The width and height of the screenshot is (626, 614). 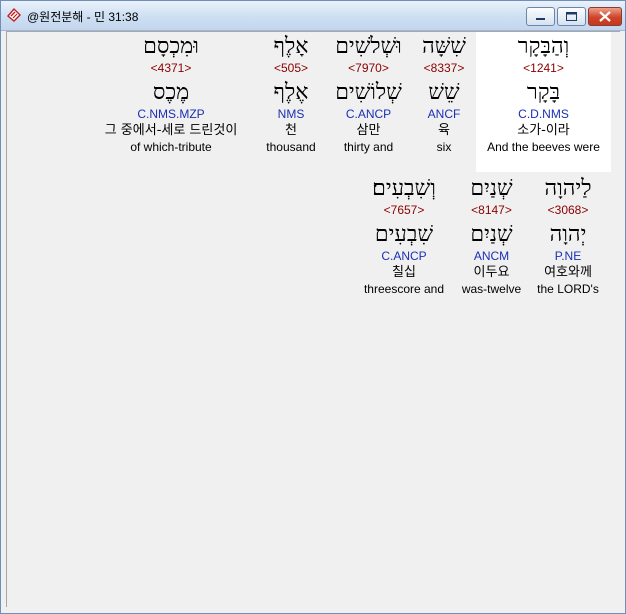 What do you see at coordinates (171, 114) in the screenshot?
I see `morphology-code: C.NMS.MZP` at bounding box center [171, 114].